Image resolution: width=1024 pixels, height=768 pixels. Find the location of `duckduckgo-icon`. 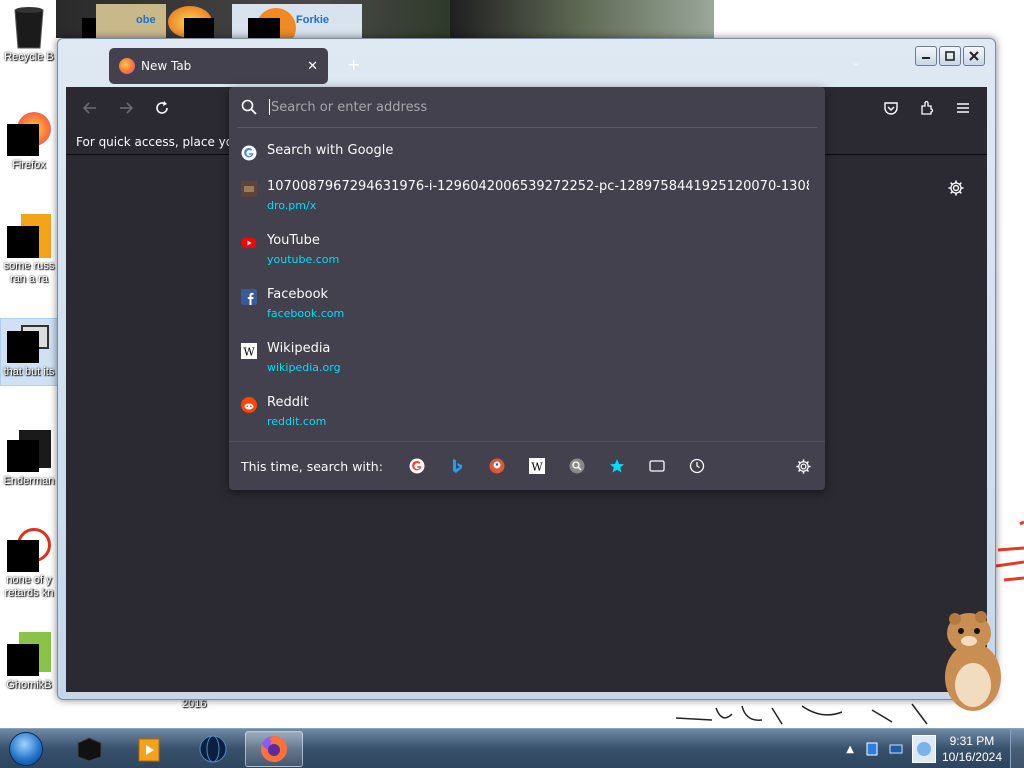

duckduckgo-icon is located at coordinates (497, 466).